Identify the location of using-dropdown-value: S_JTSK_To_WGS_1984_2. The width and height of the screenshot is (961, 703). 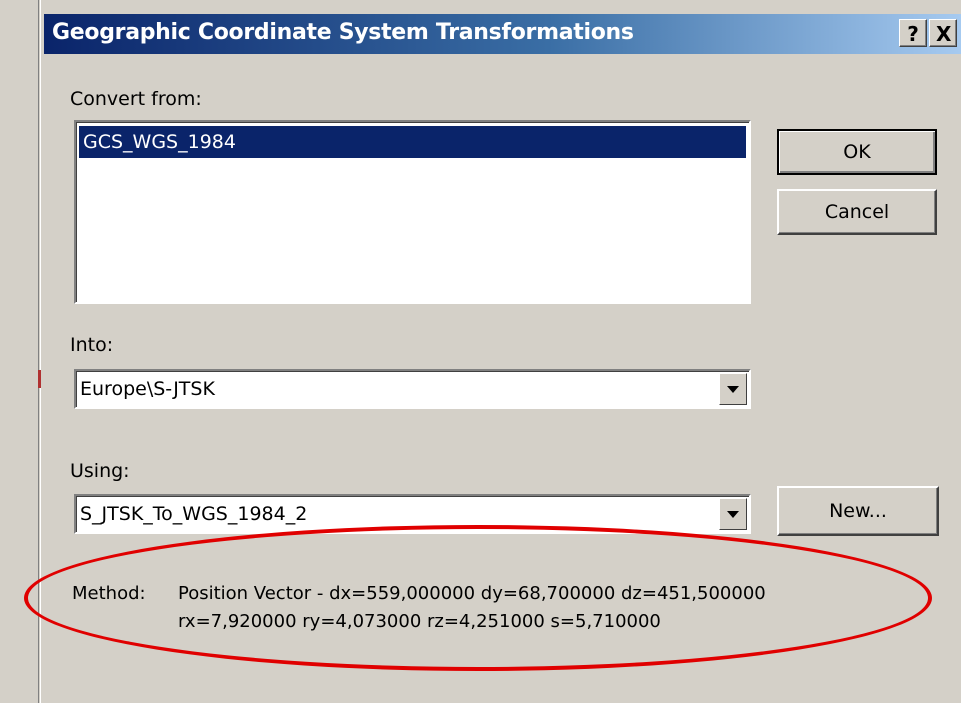
(194, 514).